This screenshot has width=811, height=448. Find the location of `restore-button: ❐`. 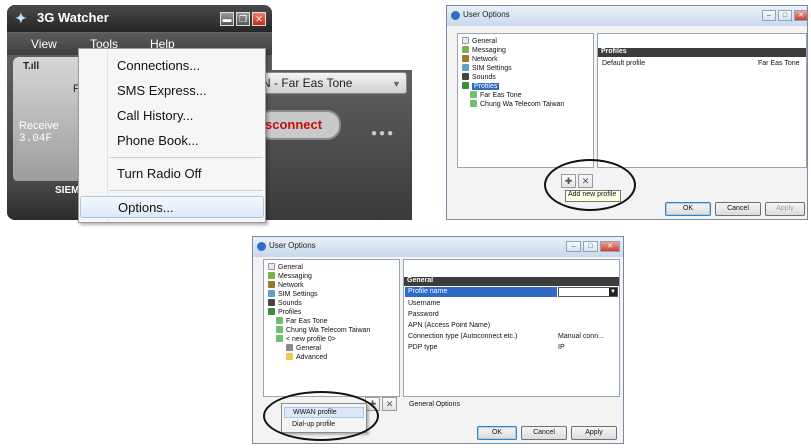

restore-button: ❐ is located at coordinates (243, 19).